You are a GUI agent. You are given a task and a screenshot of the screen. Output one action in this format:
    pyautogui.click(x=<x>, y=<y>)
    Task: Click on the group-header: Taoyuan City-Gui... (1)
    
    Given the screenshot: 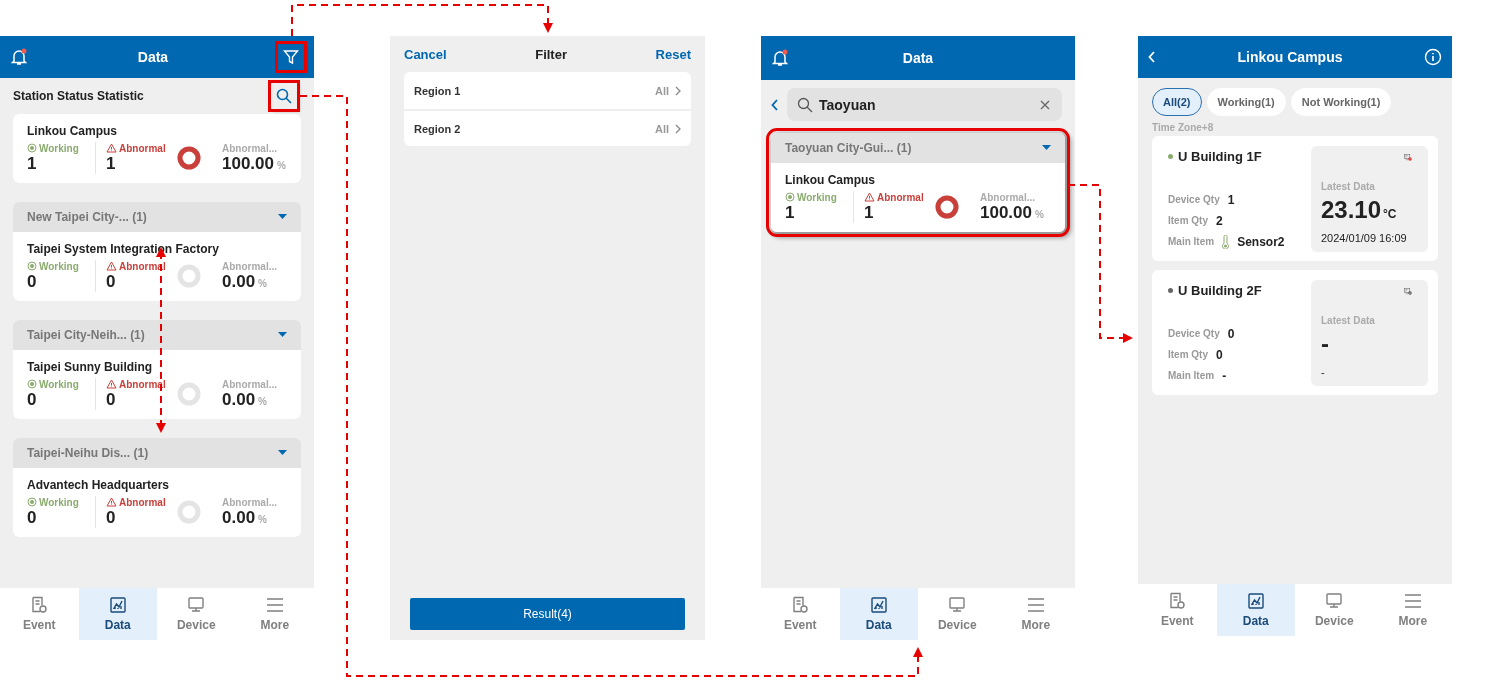 What is the action you would take?
    pyautogui.click(x=918, y=148)
    